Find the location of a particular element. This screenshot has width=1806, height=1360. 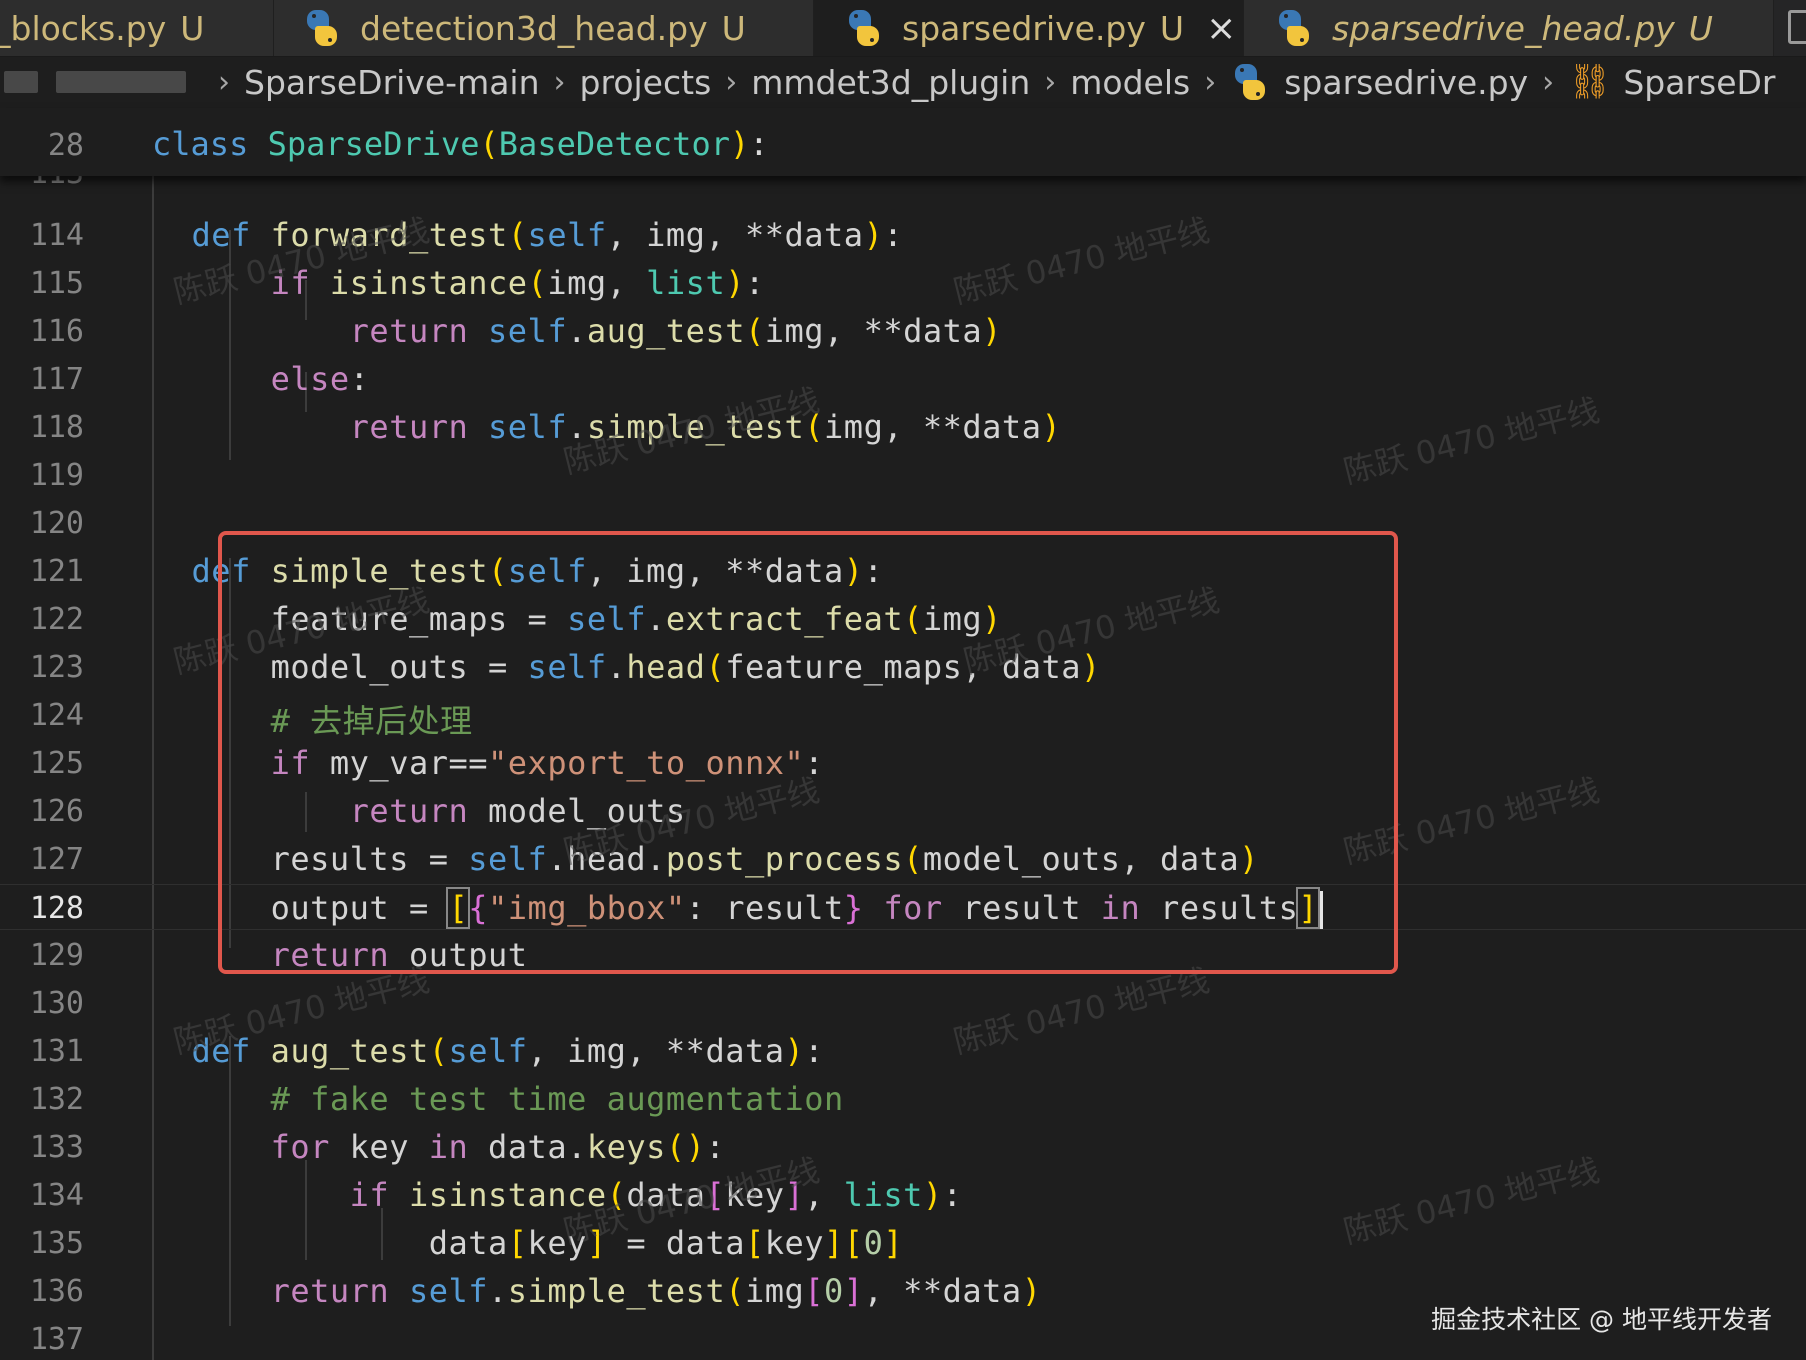

code-line: 113 is located at coordinates (903, 186).